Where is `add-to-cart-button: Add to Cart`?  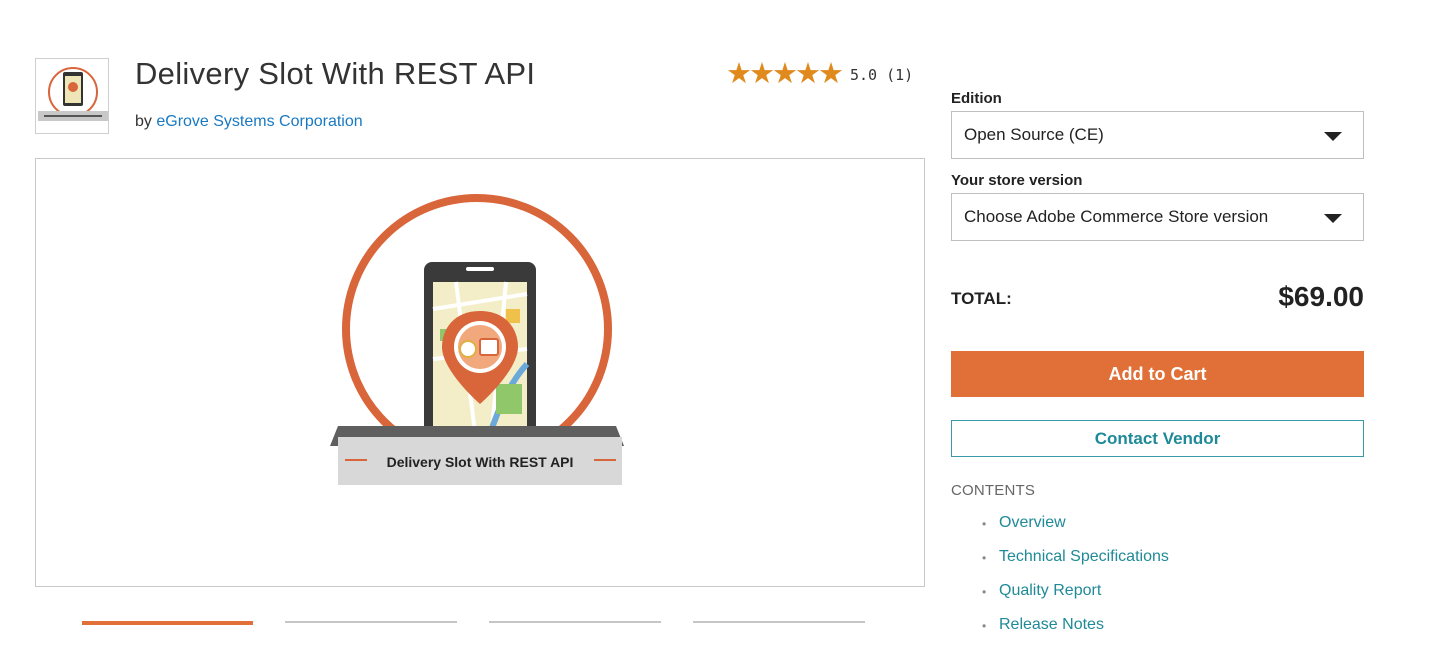
add-to-cart-button: Add to Cart is located at coordinates (1157, 374).